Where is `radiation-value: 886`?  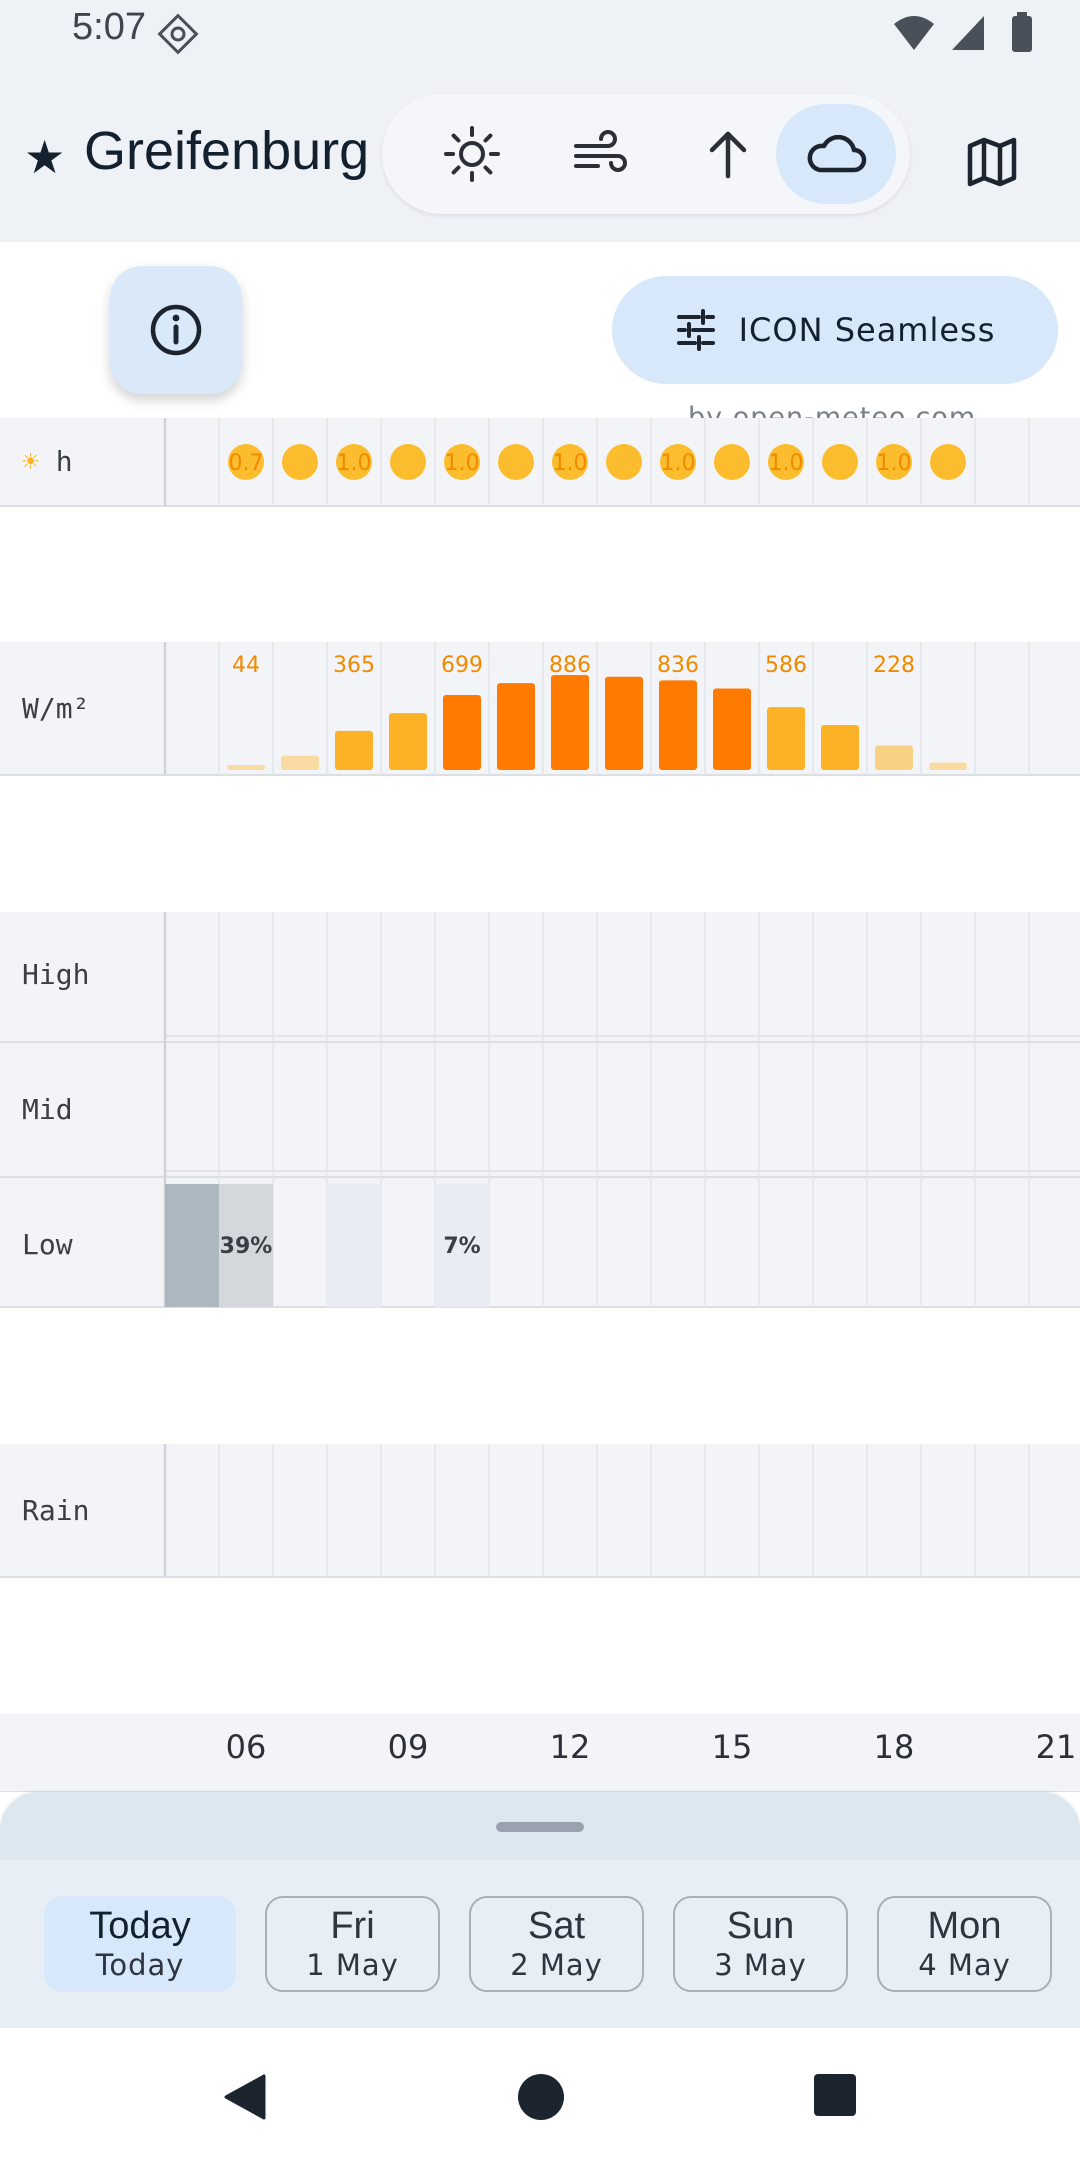 radiation-value: 886 is located at coordinates (570, 665).